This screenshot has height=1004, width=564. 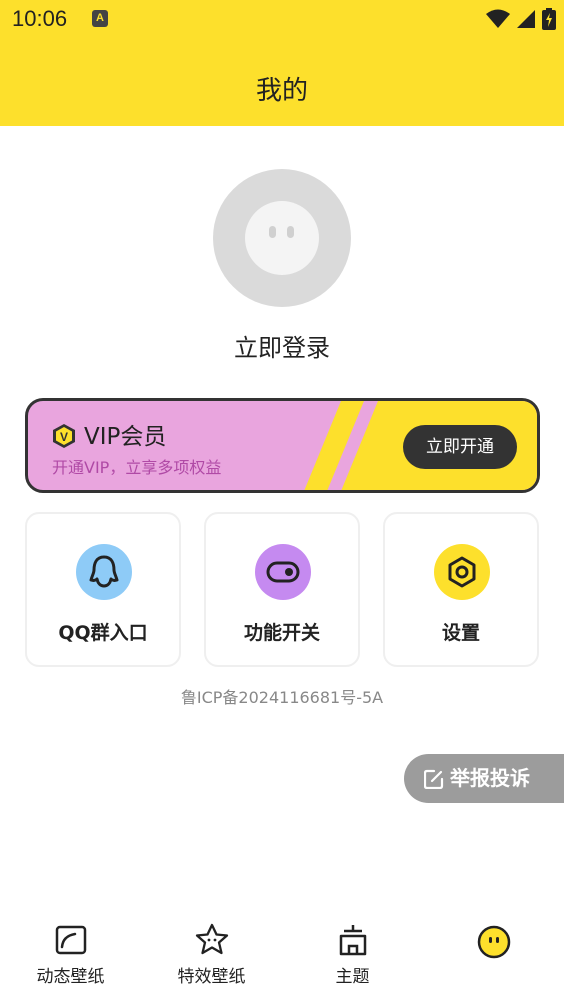 What do you see at coordinates (282, 345) in the screenshot?
I see `login-link: 立即登录` at bounding box center [282, 345].